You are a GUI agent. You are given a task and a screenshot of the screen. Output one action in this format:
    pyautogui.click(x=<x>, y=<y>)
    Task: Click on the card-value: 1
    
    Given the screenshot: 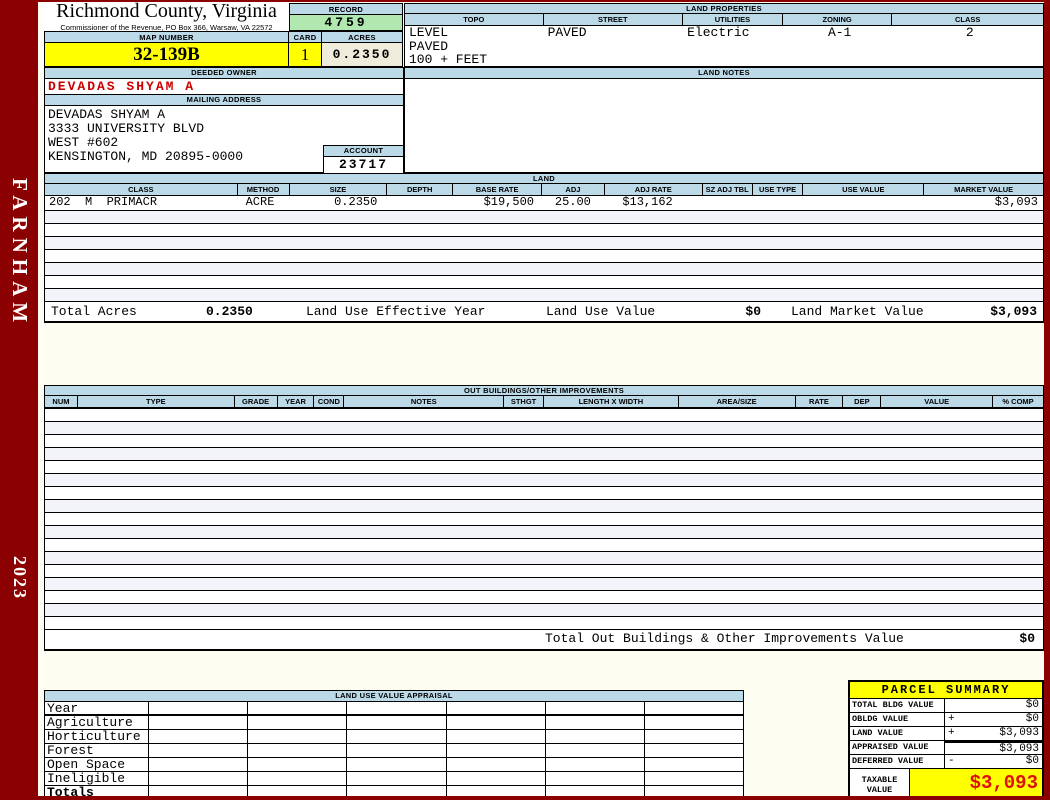 What is the action you would take?
    pyautogui.click(x=305, y=54)
    